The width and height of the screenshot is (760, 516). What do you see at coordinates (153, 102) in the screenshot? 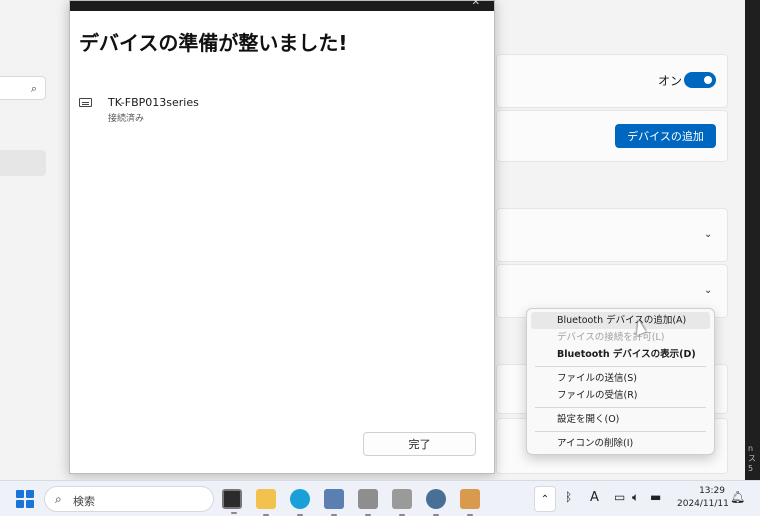
I see `device-name: TK-FBP013series` at bounding box center [153, 102].